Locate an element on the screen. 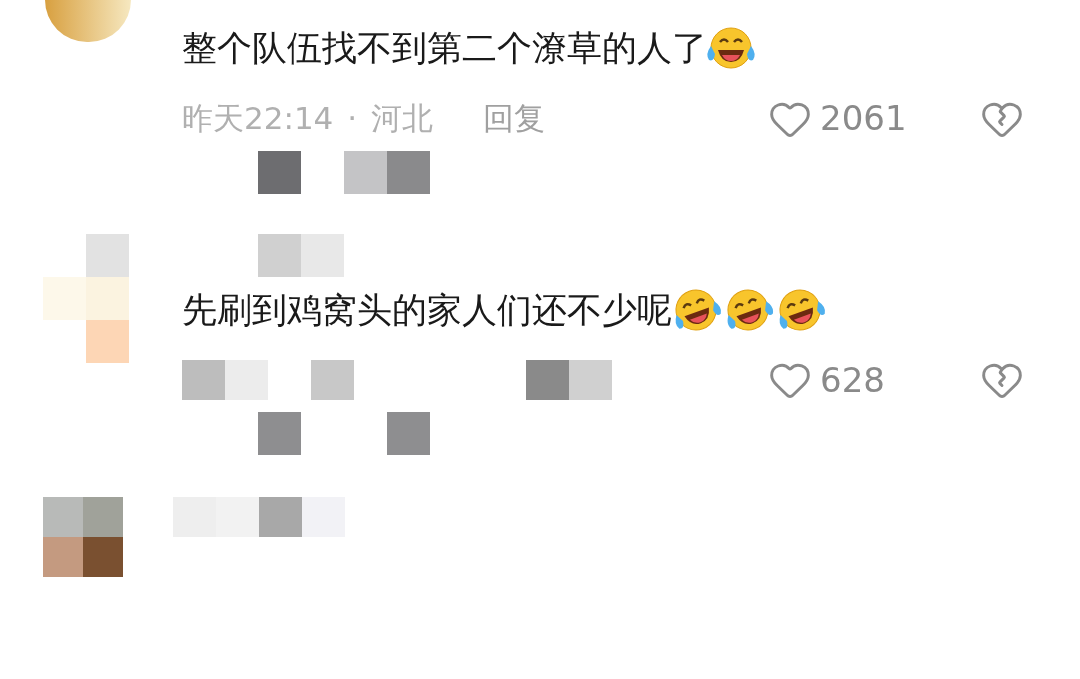 The image size is (1080, 679). comment-text: 整个队伍找不到第二个潦草的人了 is located at coordinates (444, 48).